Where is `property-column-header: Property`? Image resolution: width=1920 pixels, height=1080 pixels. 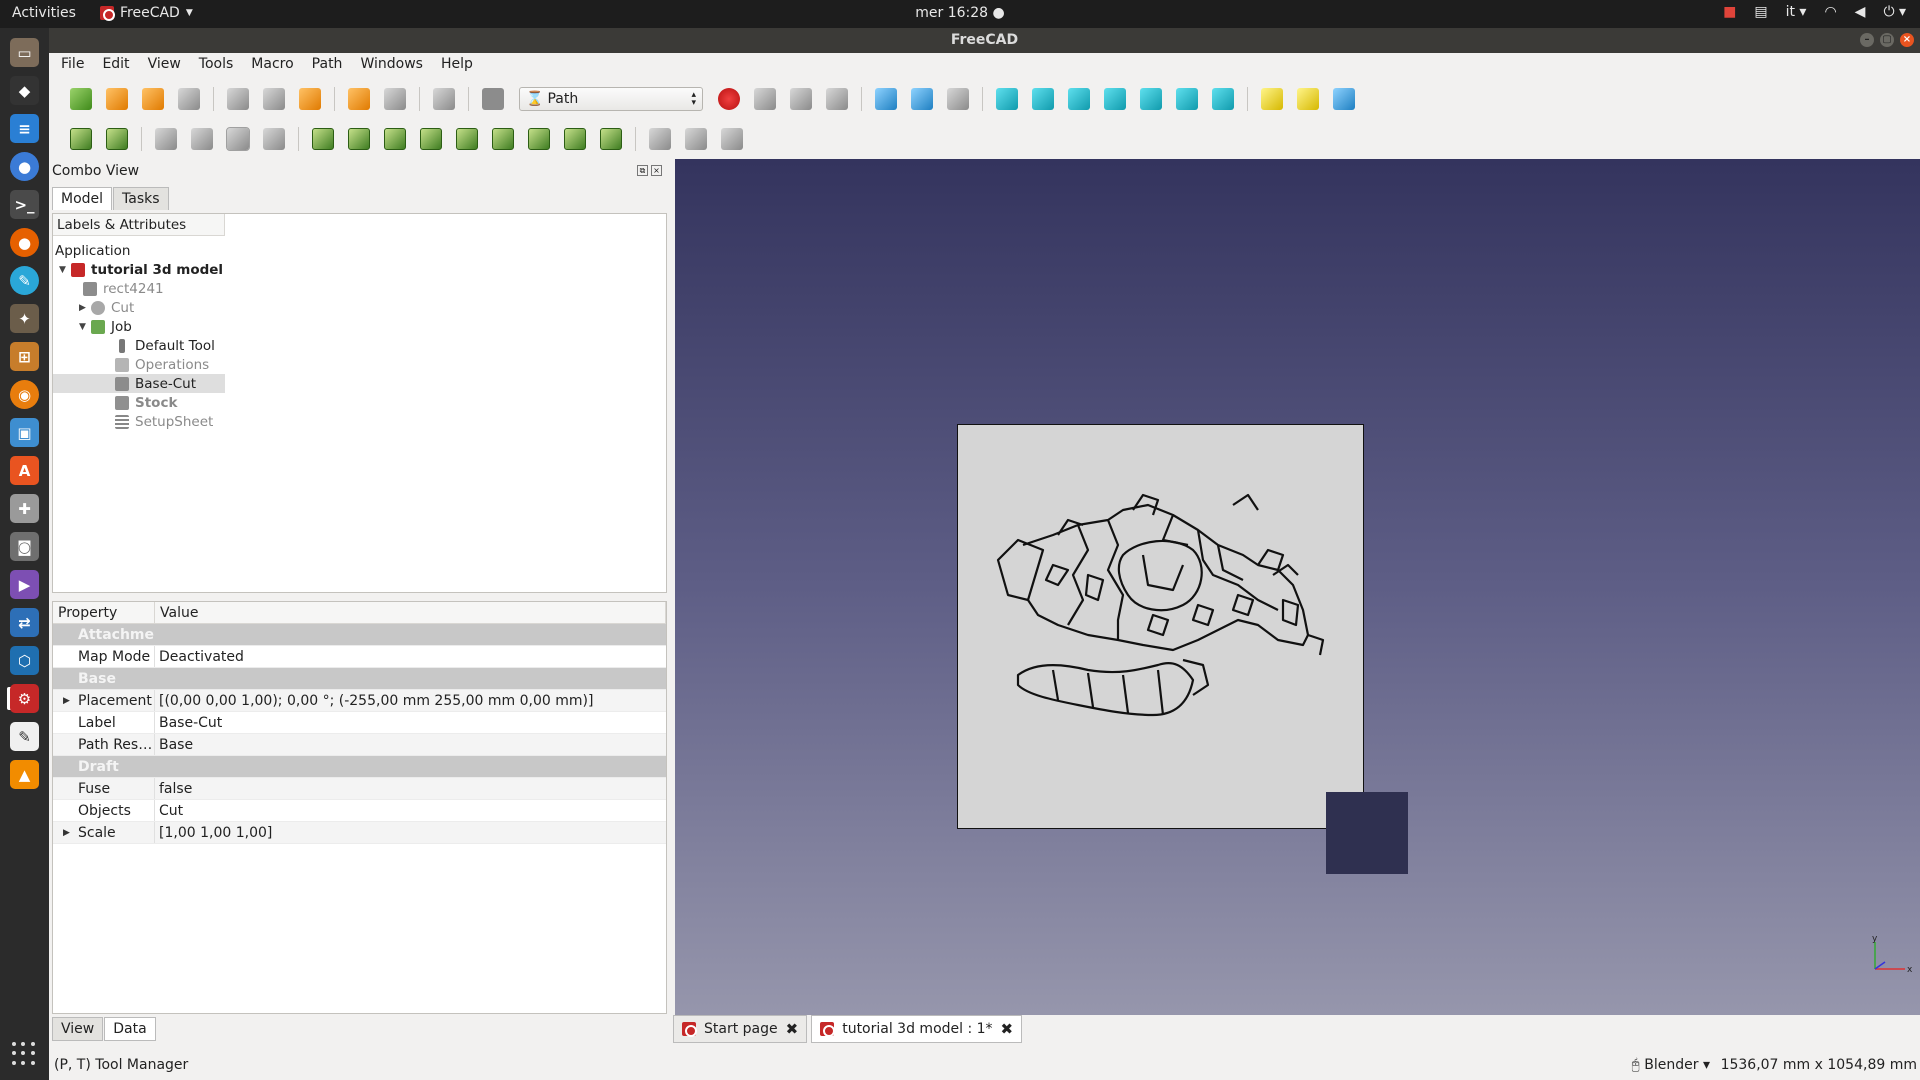
property-column-header: Property is located at coordinates (104, 612).